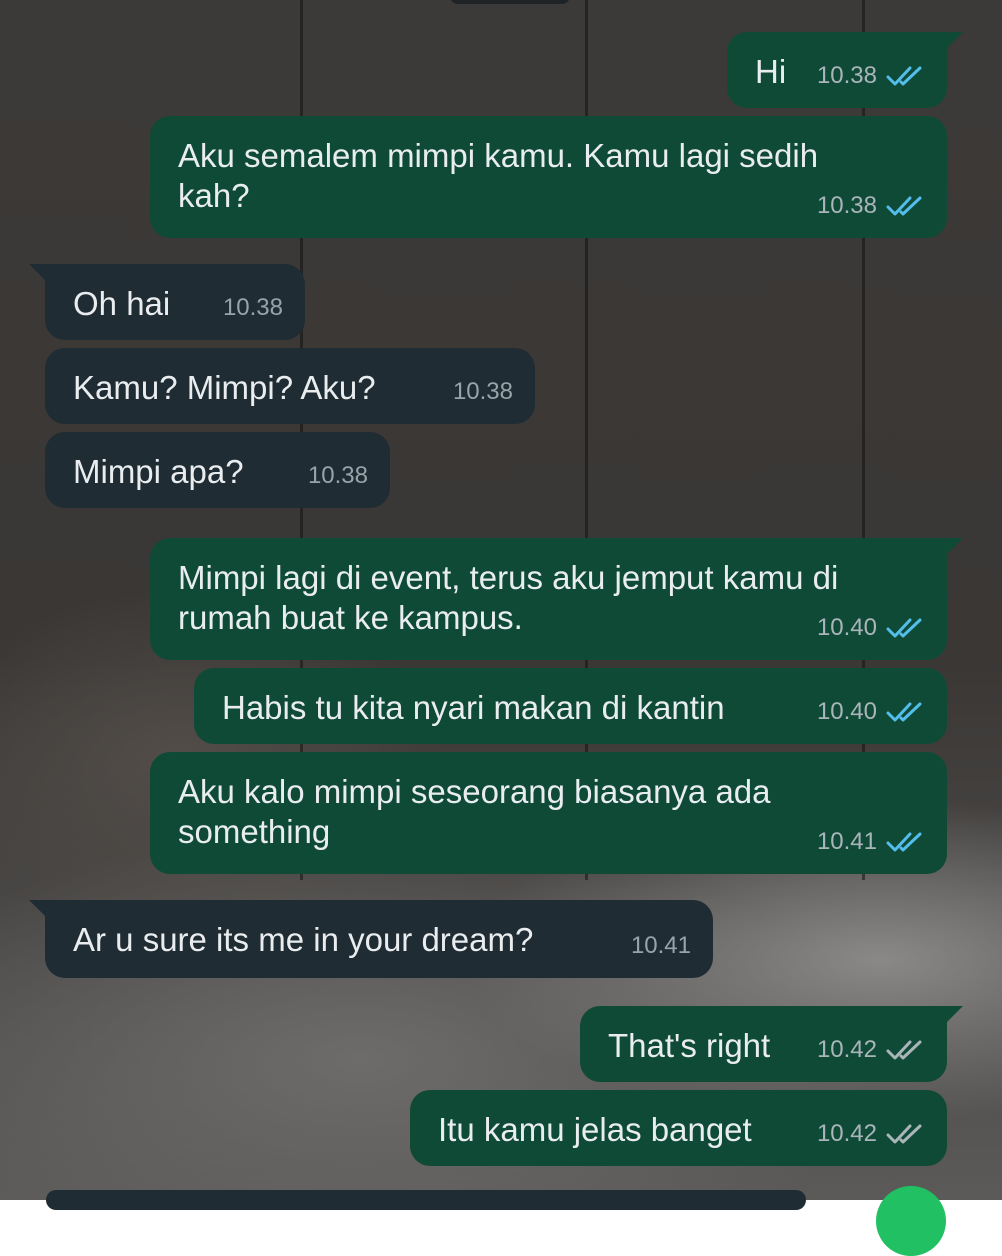 The height and width of the screenshot is (1256, 1002). I want to click on outgoing-message: Itu kamu jelas banget 10.42, so click(678, 1128).